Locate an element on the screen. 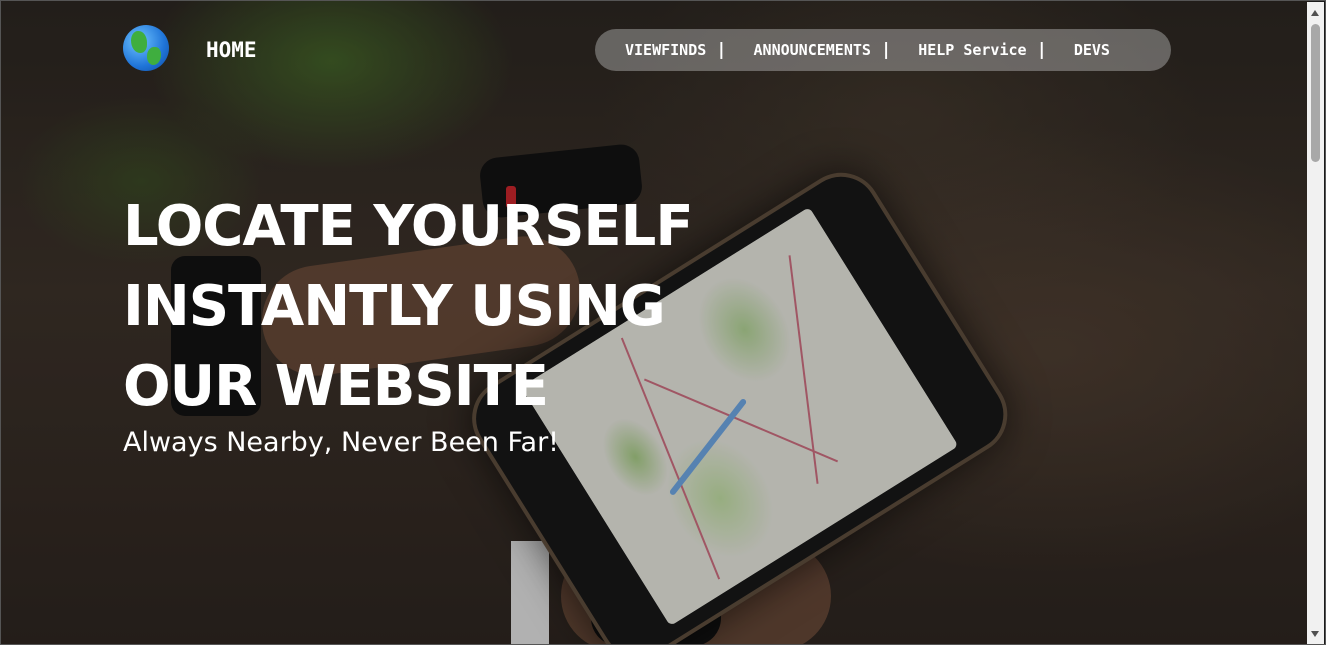 This screenshot has width=1326, height=645. nav-viewfinds: VIEWFINDS is located at coordinates (665, 50).